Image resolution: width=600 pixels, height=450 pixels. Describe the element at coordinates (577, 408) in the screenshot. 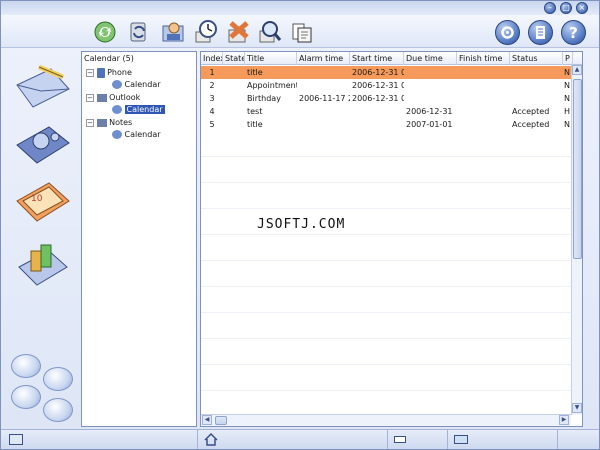

I see `scroll-down-icon: ▼` at that location.